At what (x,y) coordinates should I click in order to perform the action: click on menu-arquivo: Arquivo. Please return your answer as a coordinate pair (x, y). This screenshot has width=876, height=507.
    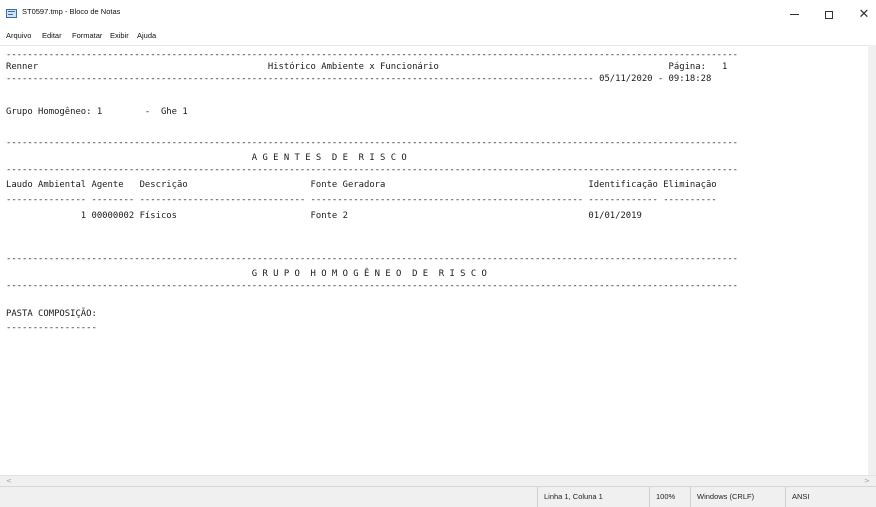
    Looking at the image, I should click on (18, 35).